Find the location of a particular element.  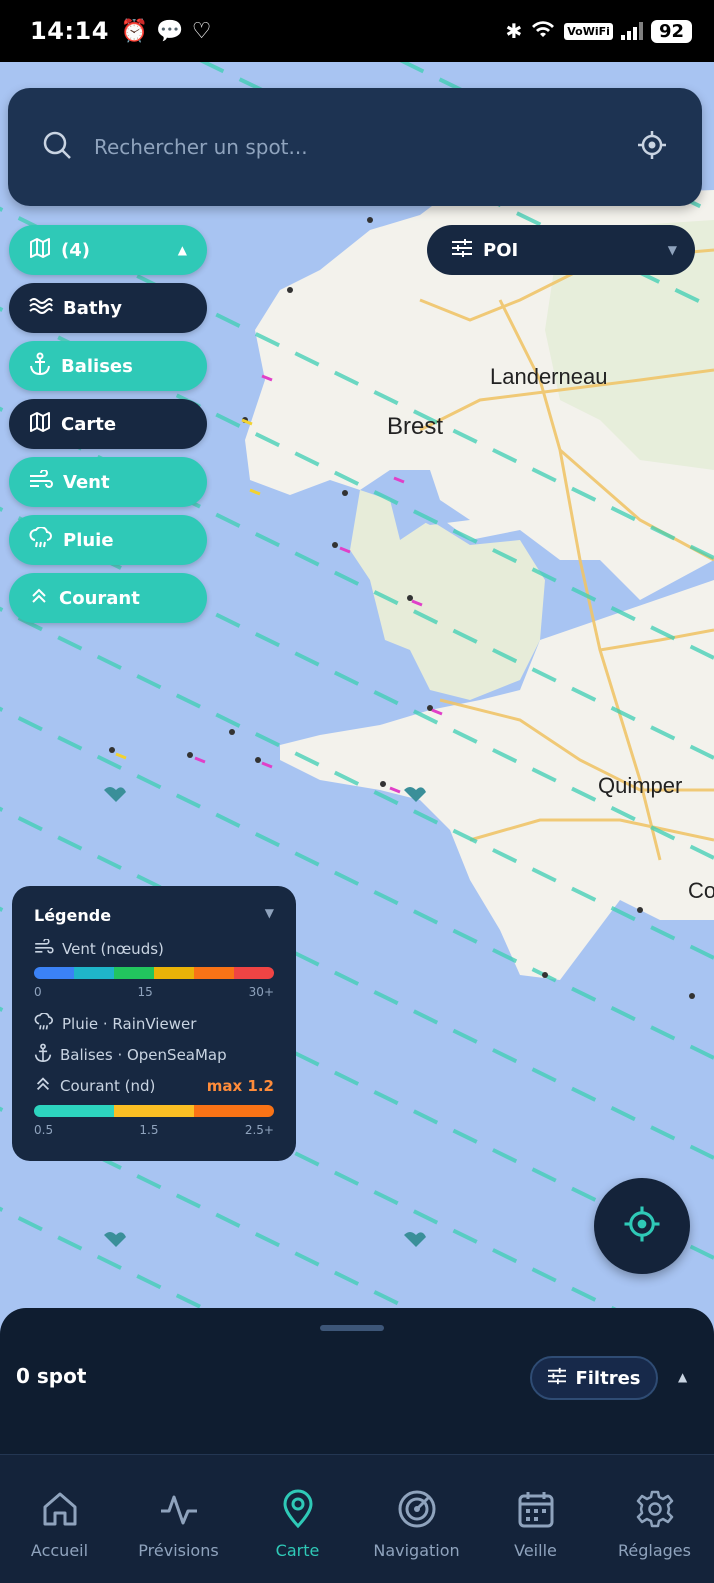

status-bar: 14:14 ⏰ 💬 ♡ ✱ VoWiFi 92 is located at coordinates (357, 31).